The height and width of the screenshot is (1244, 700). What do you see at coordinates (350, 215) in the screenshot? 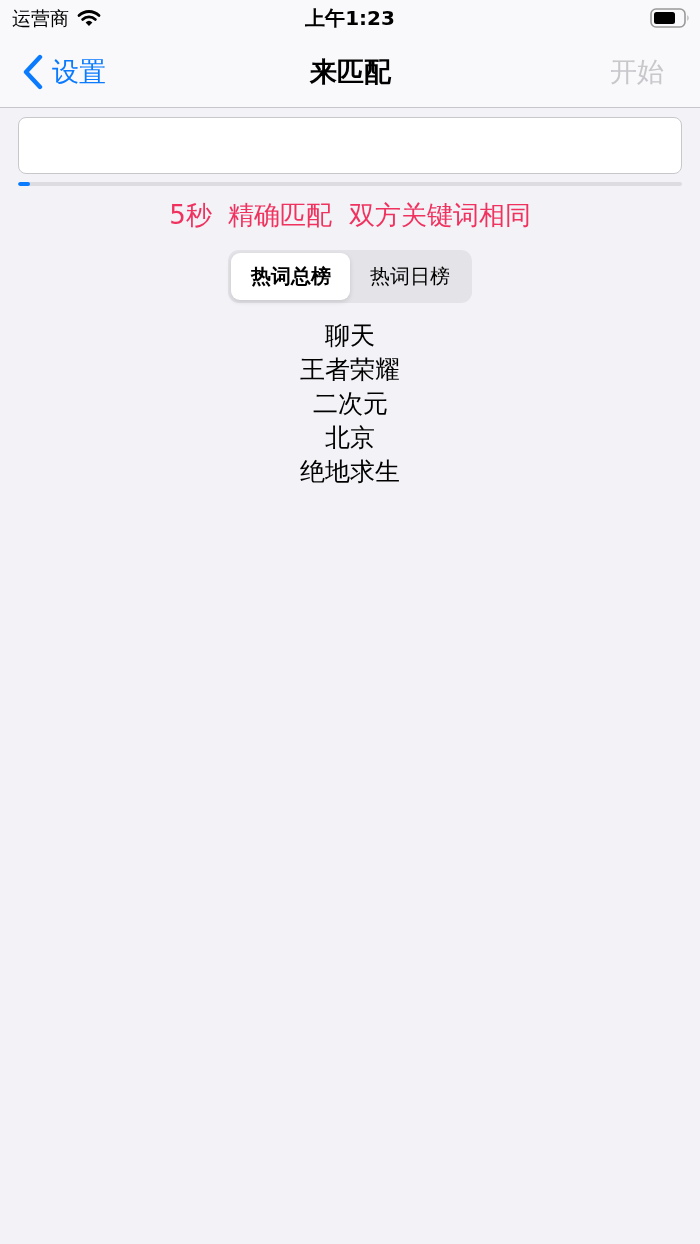
I see `match-info-text: 5秒 精确匹配 双方关键词相同` at bounding box center [350, 215].